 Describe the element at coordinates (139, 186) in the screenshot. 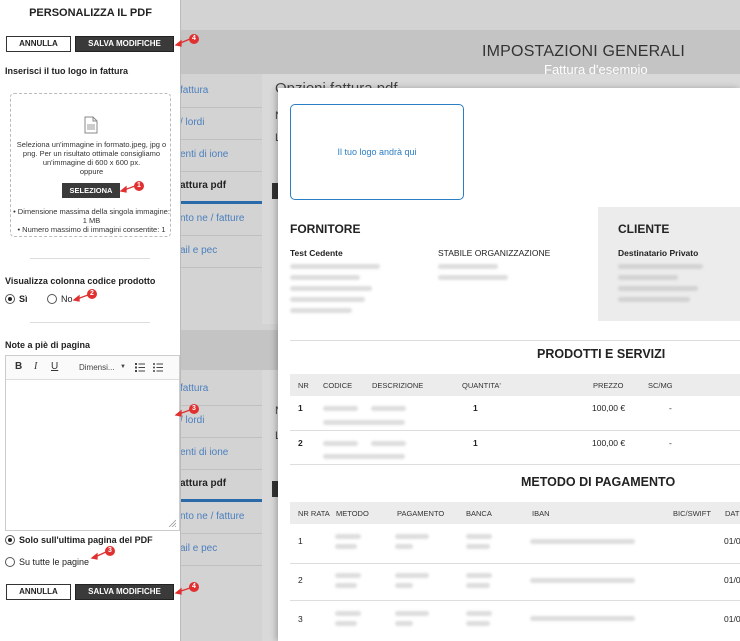

I see `step-marker: 1` at that location.